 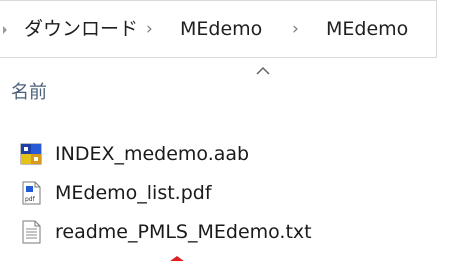 I want to click on file-name: MEdemo_list.pdf, so click(x=133, y=193).